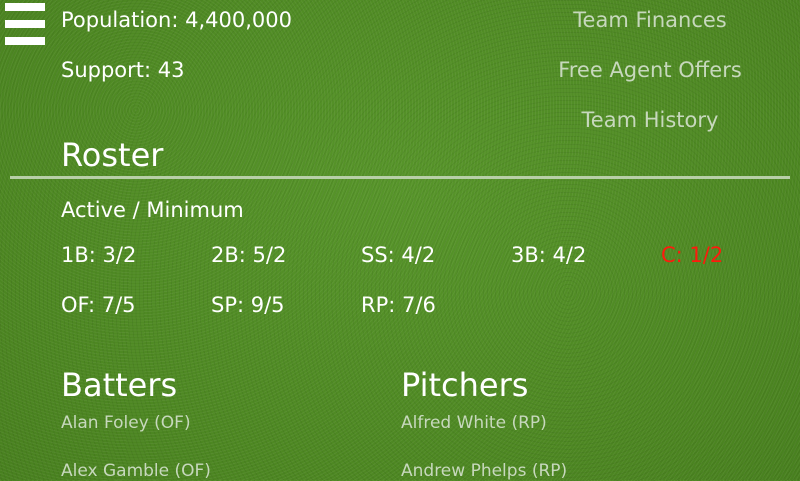  Describe the element at coordinates (692, 255) in the screenshot. I see `position-count-c: C: 1/2` at that location.